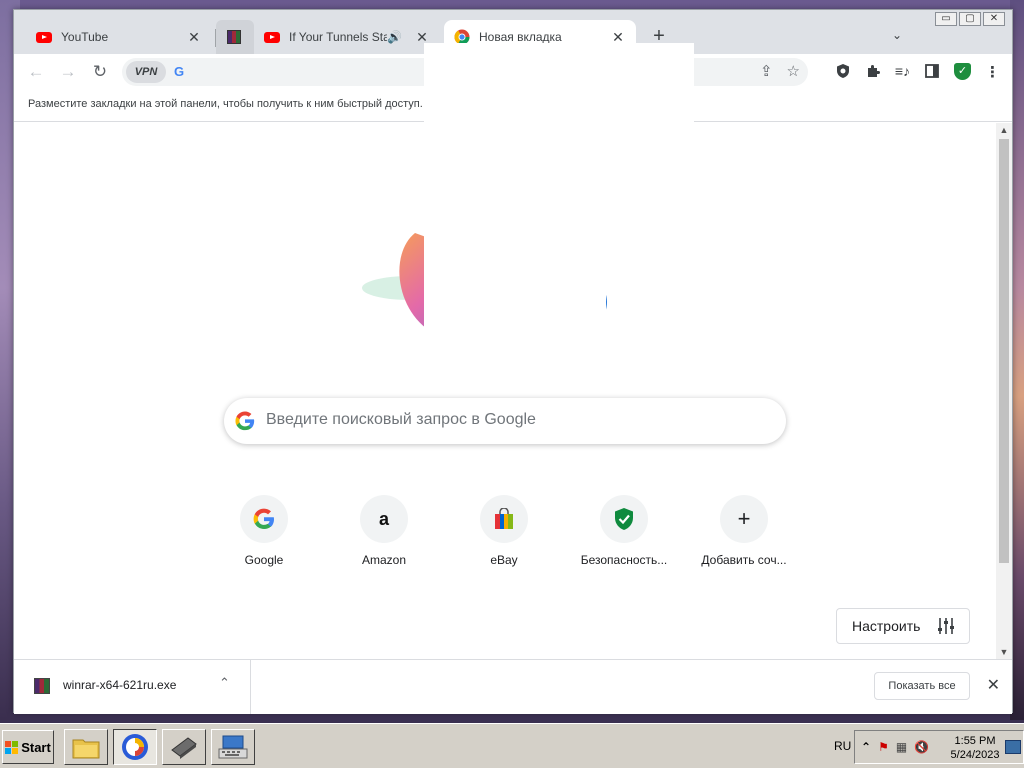 The width and height of the screenshot is (1024, 768). What do you see at coordinates (917, 73) in the screenshot?
I see `extension-icons: ≡♪ ✓ ⋮` at bounding box center [917, 73].